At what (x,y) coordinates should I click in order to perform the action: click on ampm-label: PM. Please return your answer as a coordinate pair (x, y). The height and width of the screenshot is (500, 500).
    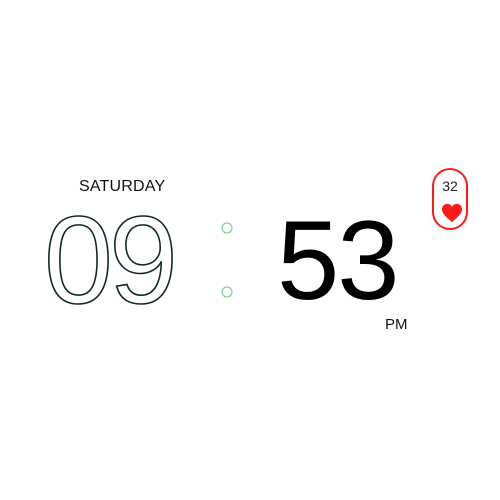
    Looking at the image, I should click on (396, 324).